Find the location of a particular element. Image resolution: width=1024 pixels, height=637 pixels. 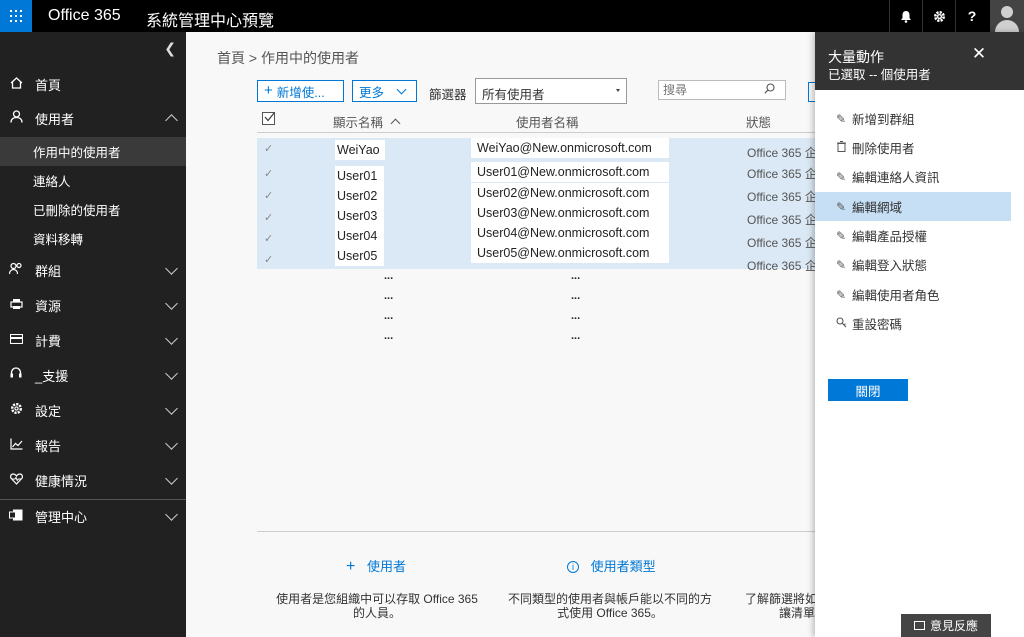

settings-button is located at coordinates (938, 16).